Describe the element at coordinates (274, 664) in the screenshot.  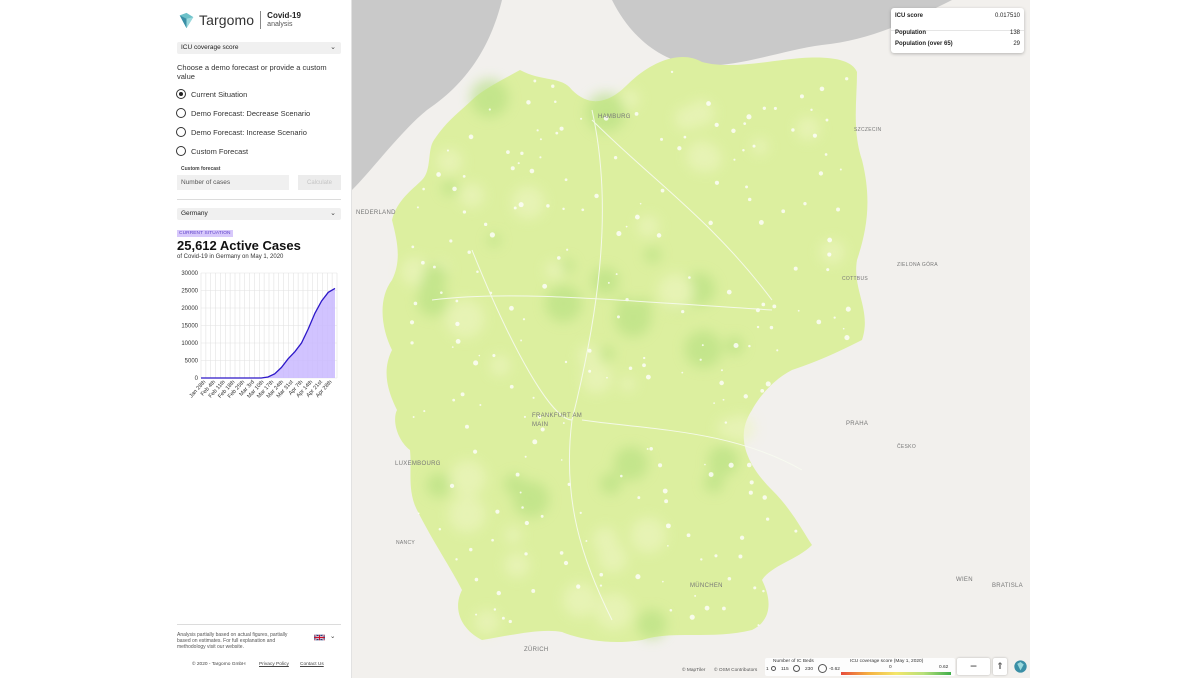
I see `privacy-policy-link: Privacy Policy` at that location.